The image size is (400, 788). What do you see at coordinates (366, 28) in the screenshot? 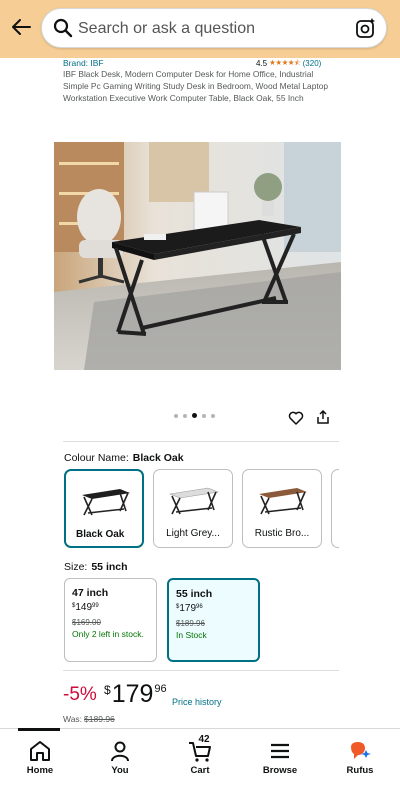
I see `camera-lens-icon` at bounding box center [366, 28].